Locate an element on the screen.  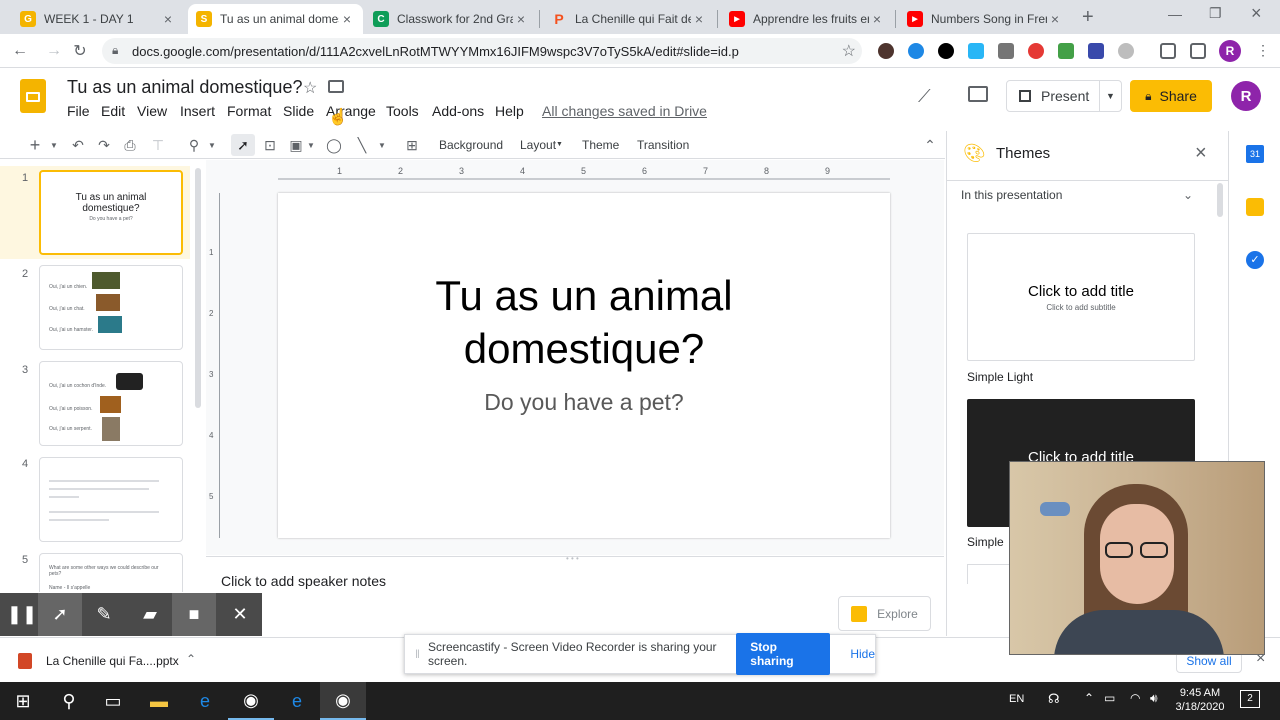
line-icon: ╲ is located at coordinates (362, 145).